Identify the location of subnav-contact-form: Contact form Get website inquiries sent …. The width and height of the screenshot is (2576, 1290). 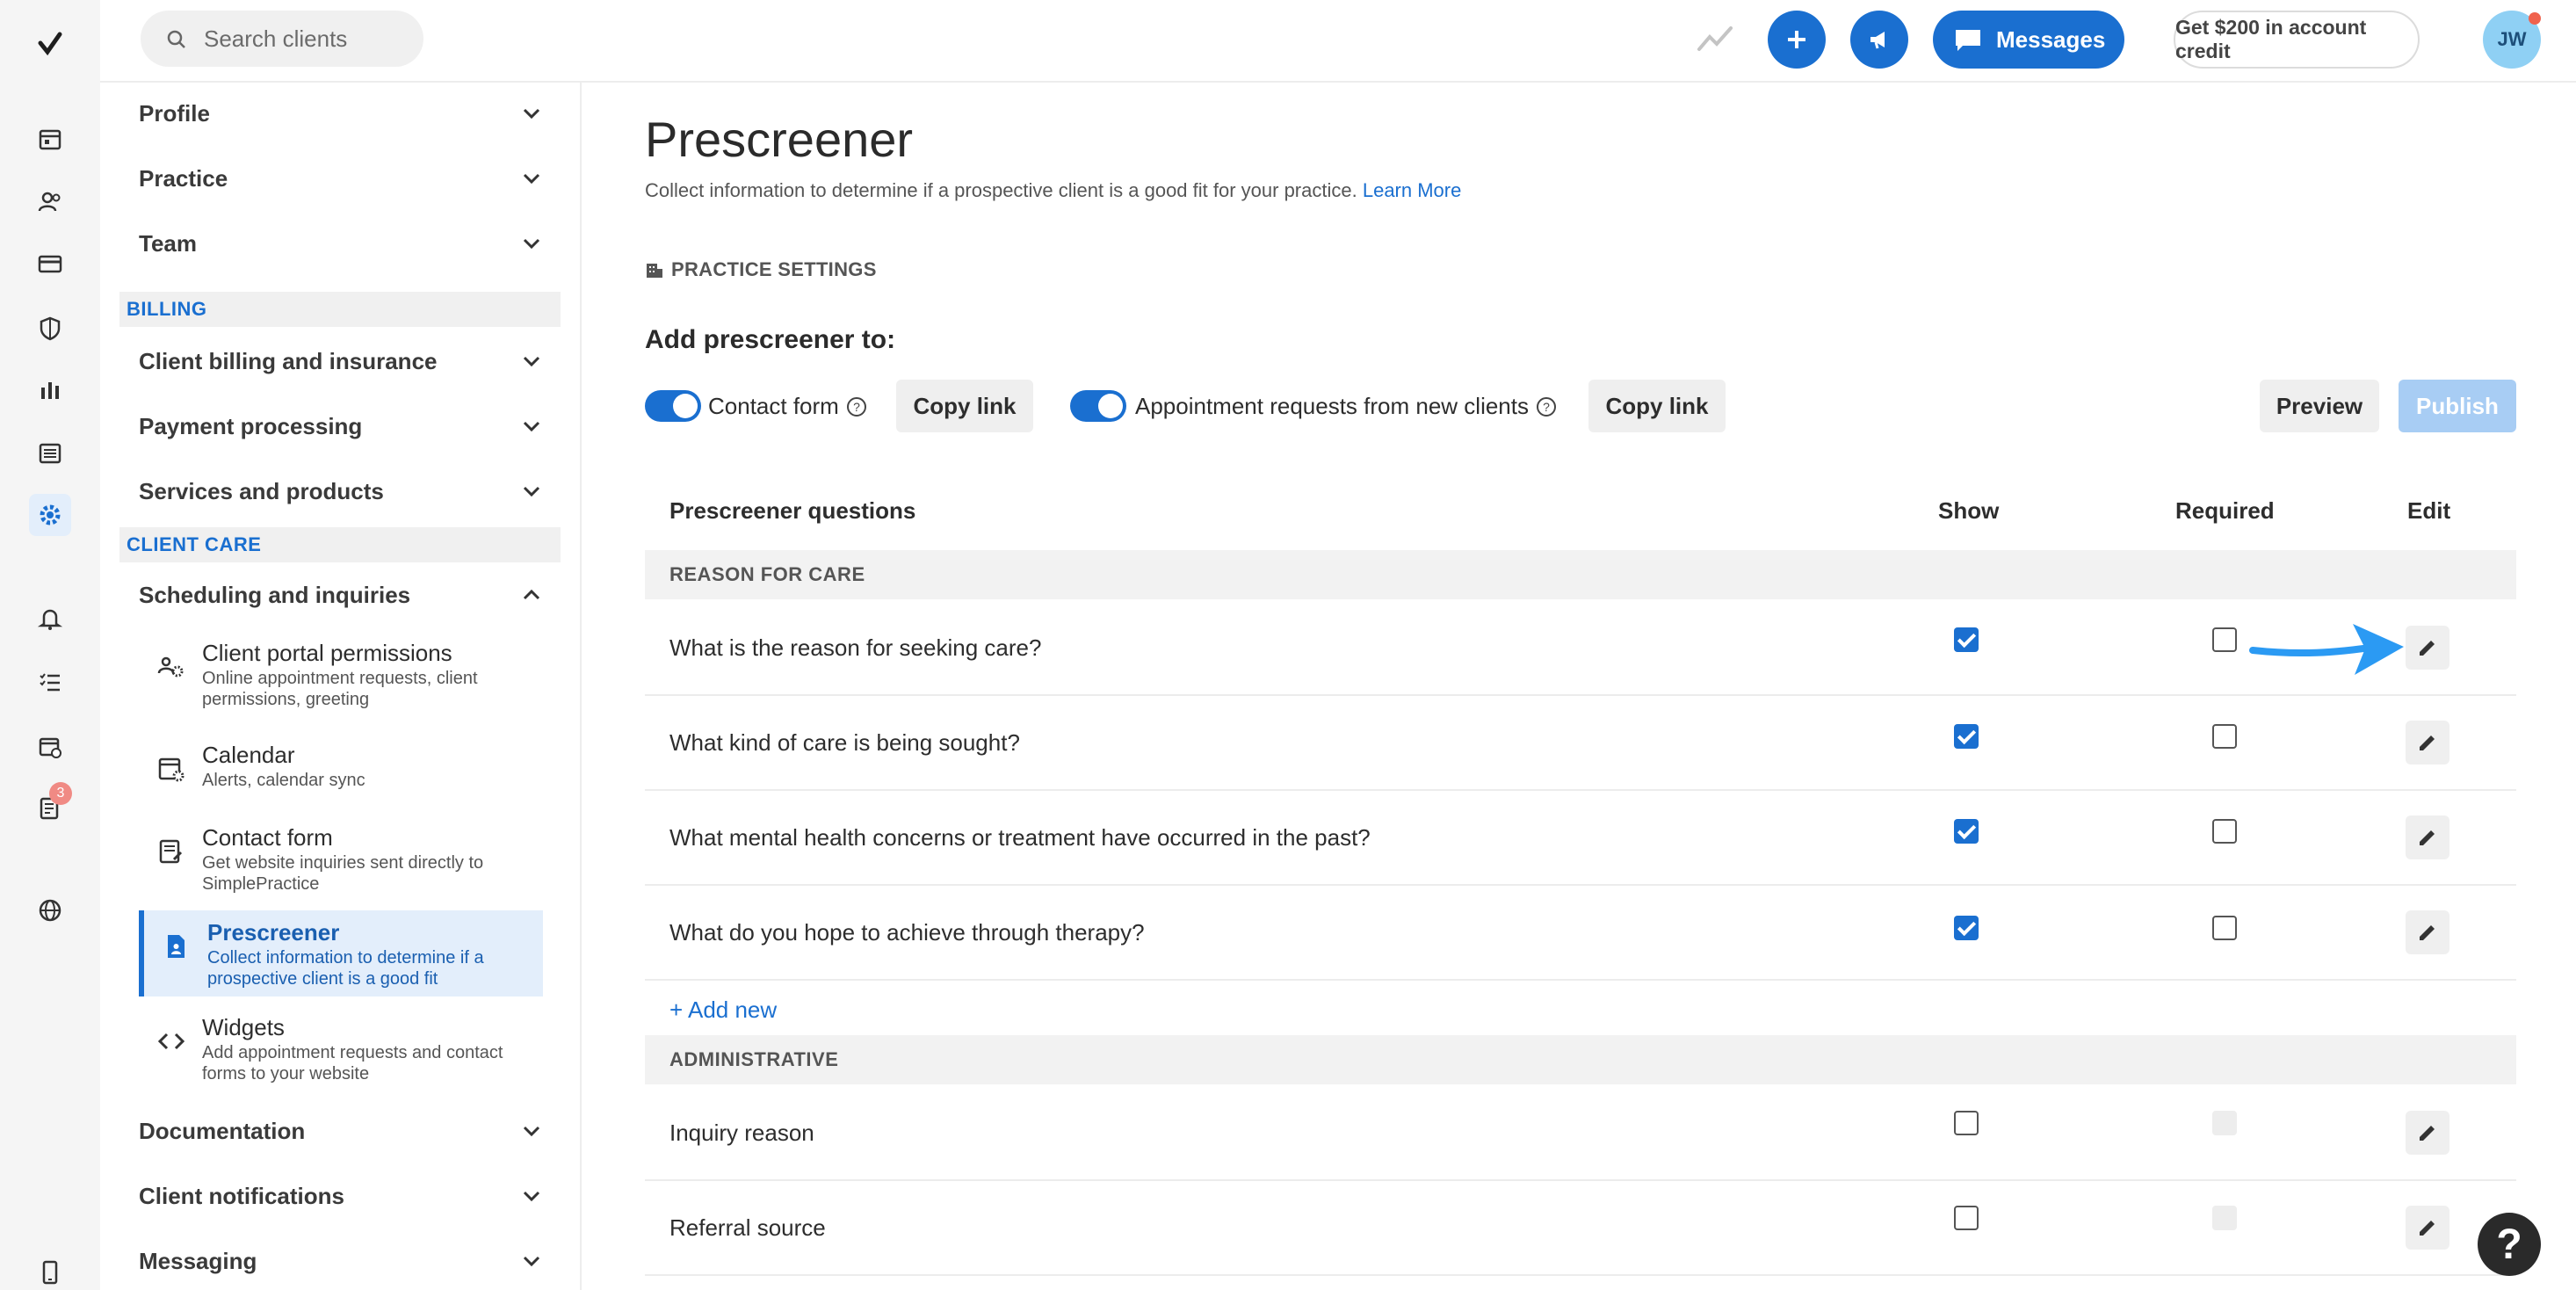
(341, 859).